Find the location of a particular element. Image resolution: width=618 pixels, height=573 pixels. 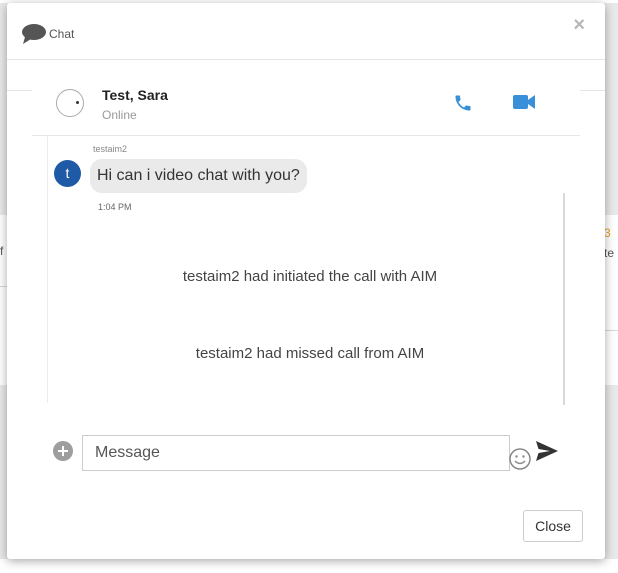

message-scrollbar is located at coordinates (564, 299).